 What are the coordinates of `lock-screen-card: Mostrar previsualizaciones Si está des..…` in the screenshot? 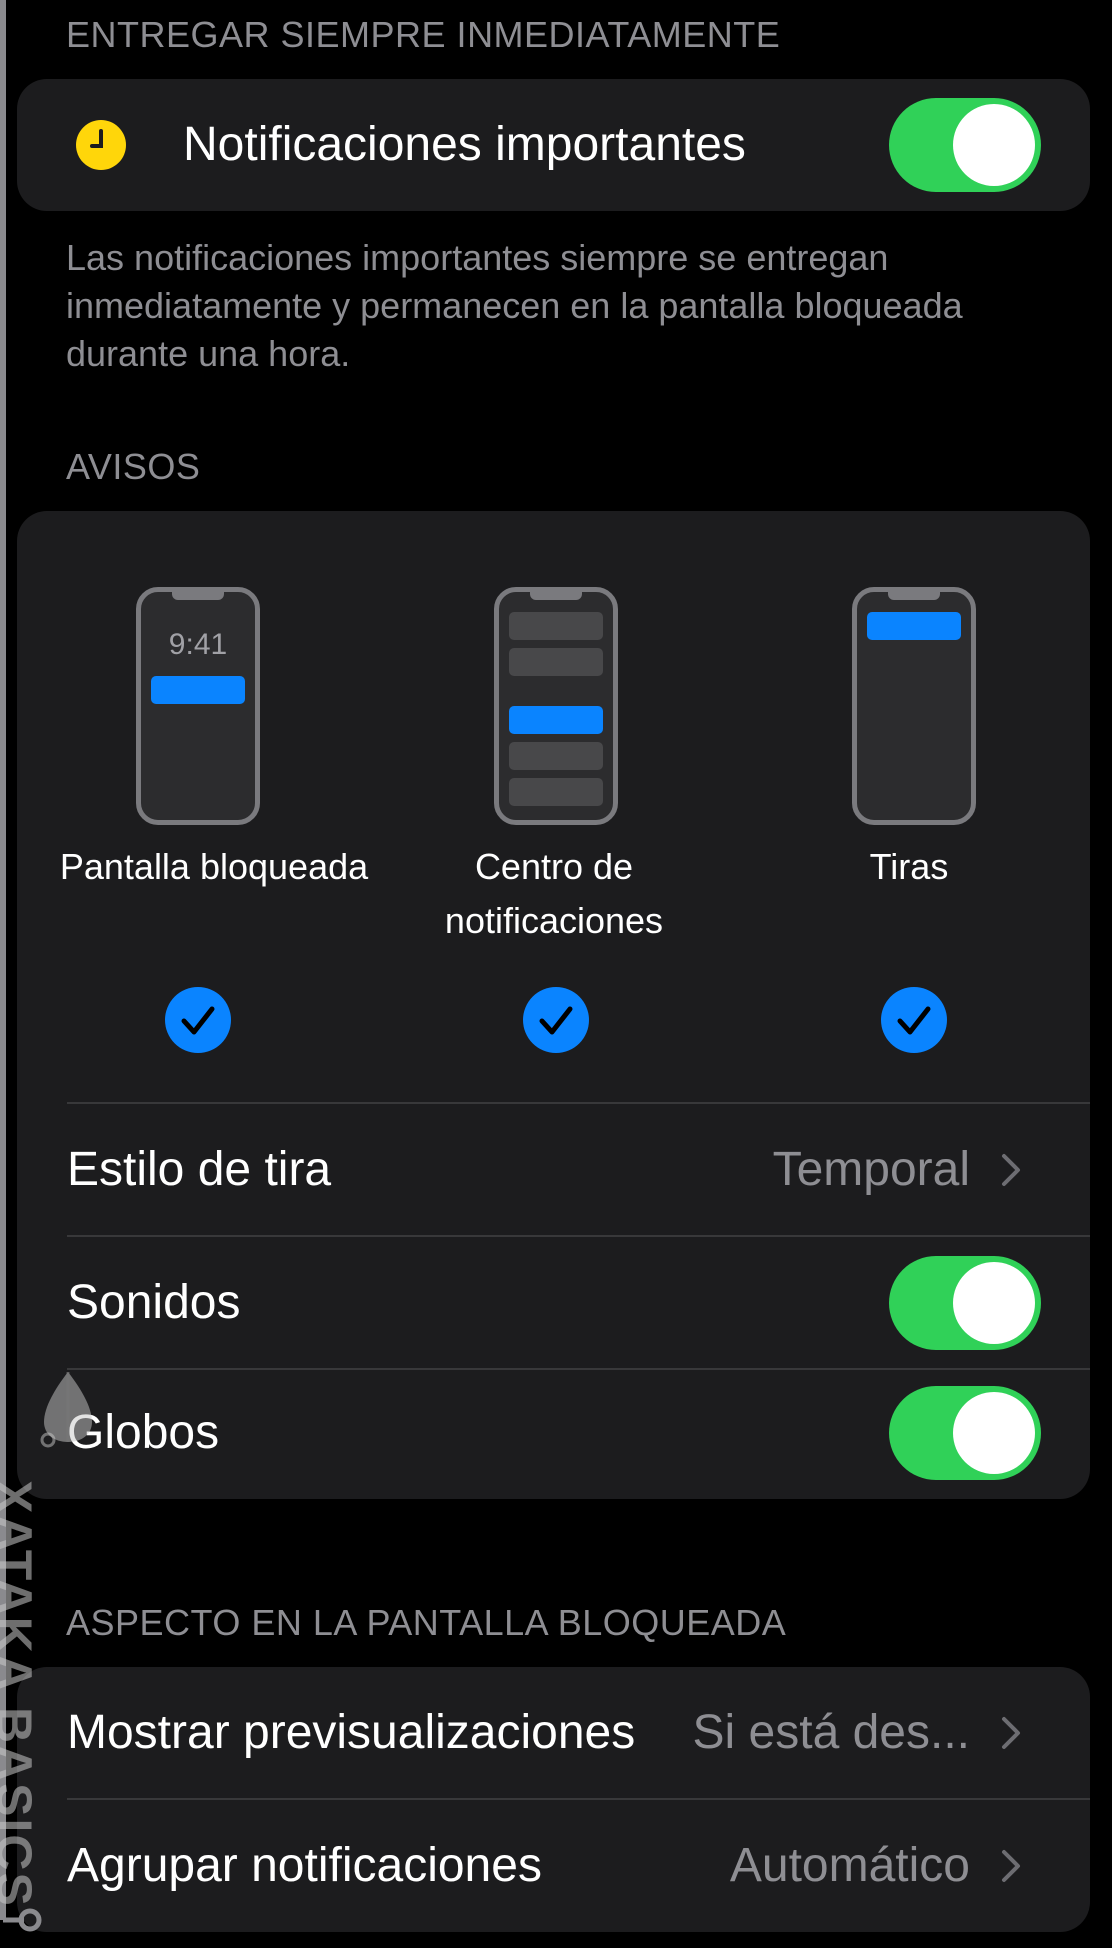 It's located at (553, 1799).